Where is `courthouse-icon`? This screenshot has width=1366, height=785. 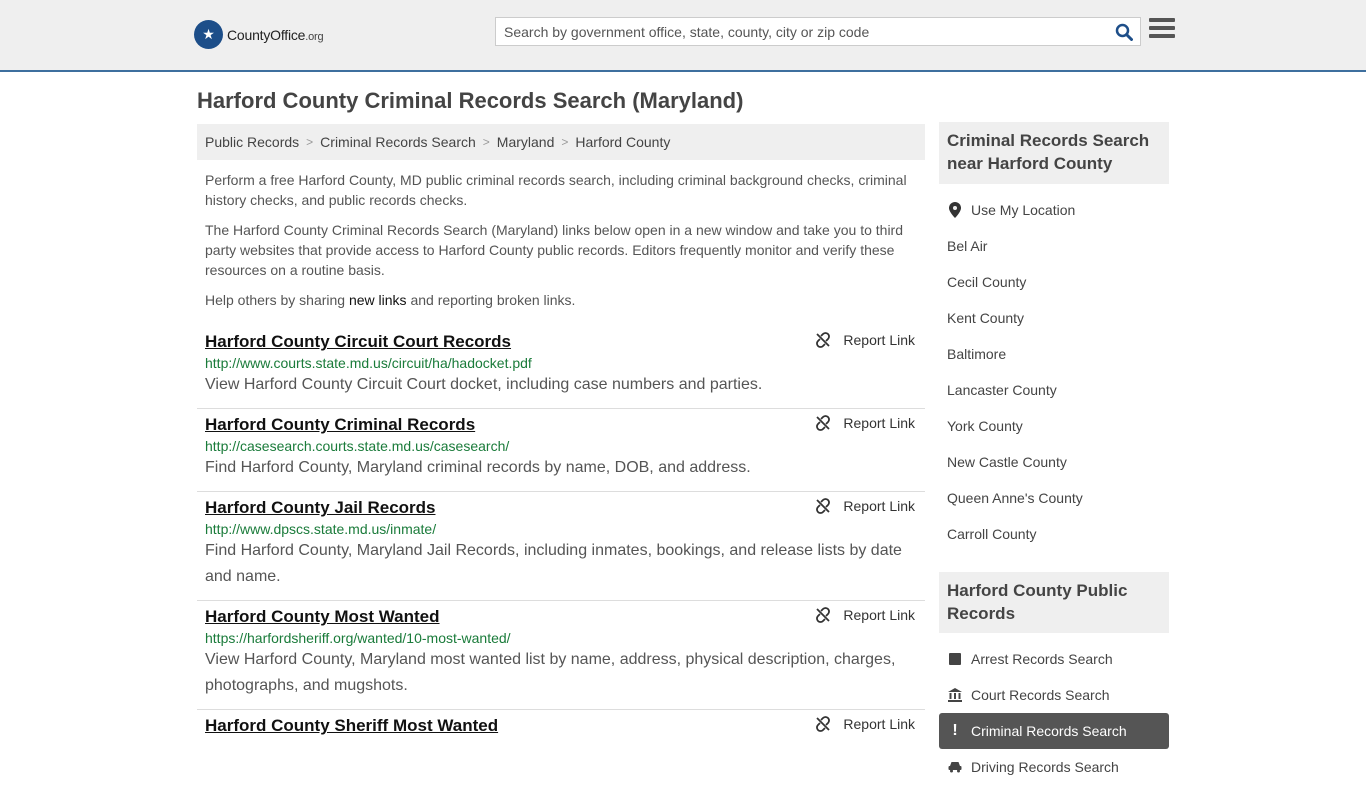 courthouse-icon is located at coordinates (955, 695).